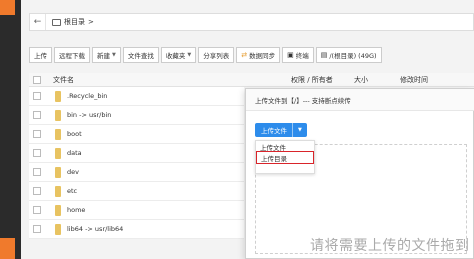 Image resolution: width=474 pixels, height=259 pixels. I want to click on favorites-button: 收藏夹 ▼, so click(178, 55).